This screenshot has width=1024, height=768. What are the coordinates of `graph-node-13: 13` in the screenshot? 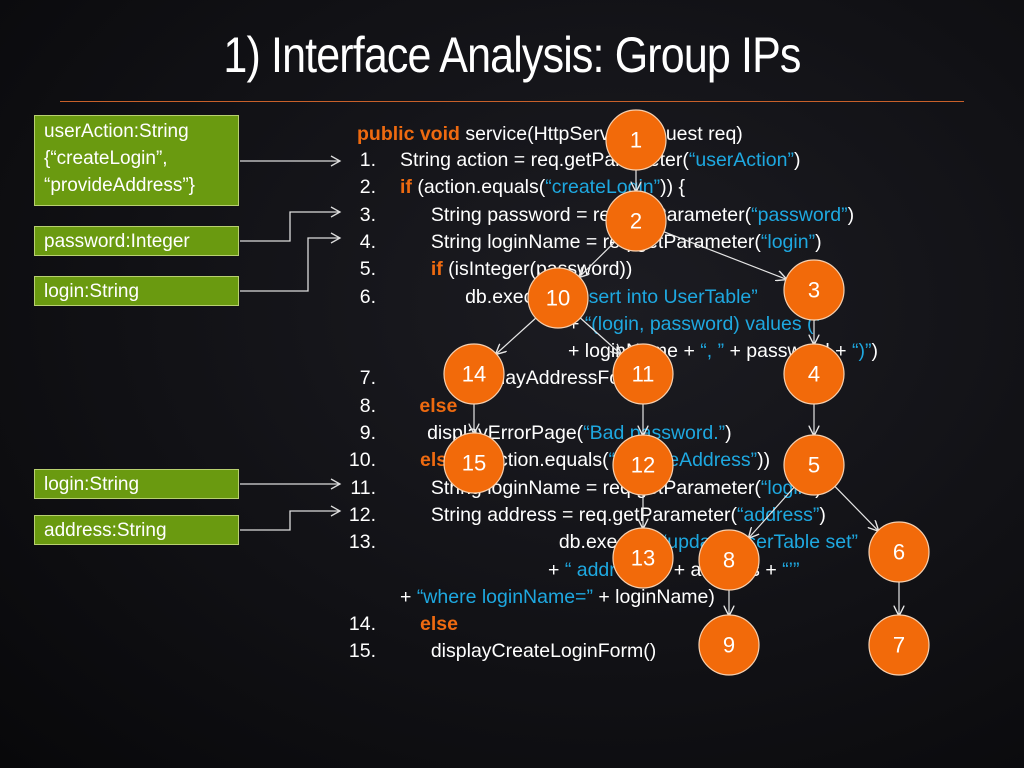 It's located at (643, 558).